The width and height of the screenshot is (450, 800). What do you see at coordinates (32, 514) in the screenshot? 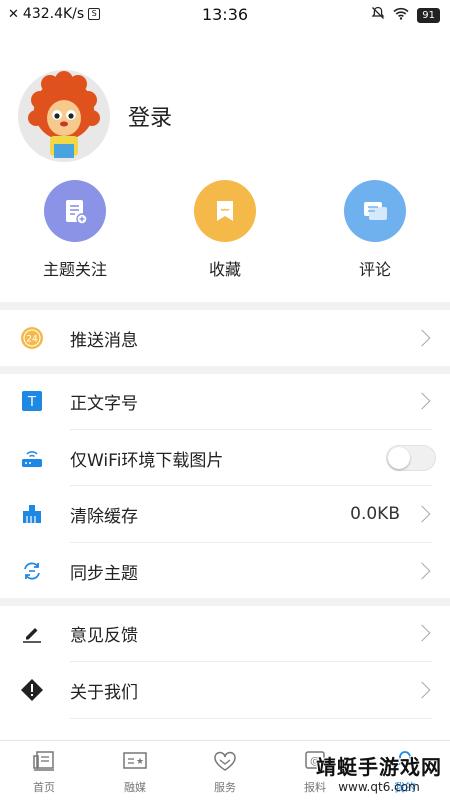
I see `broom-icon` at bounding box center [32, 514].